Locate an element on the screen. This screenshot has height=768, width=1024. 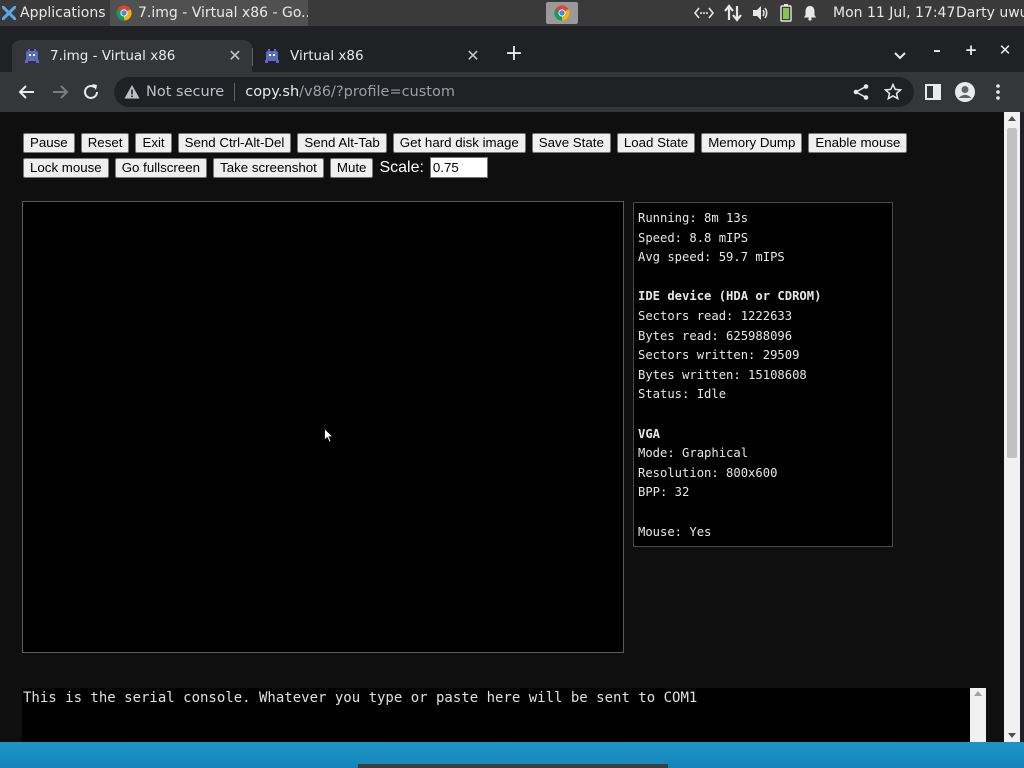
panel-user-name: Darty uwu is located at coordinates (990, 13).